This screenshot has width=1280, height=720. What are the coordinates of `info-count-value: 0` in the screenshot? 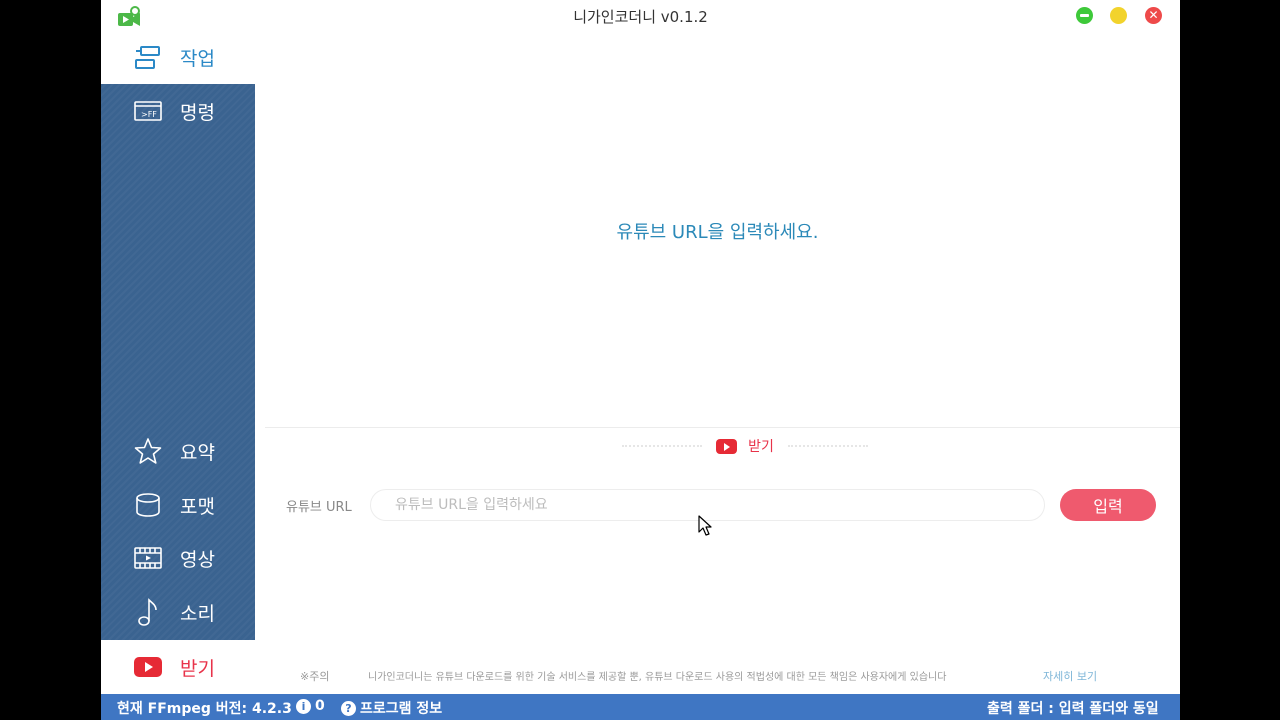 It's located at (320, 706).